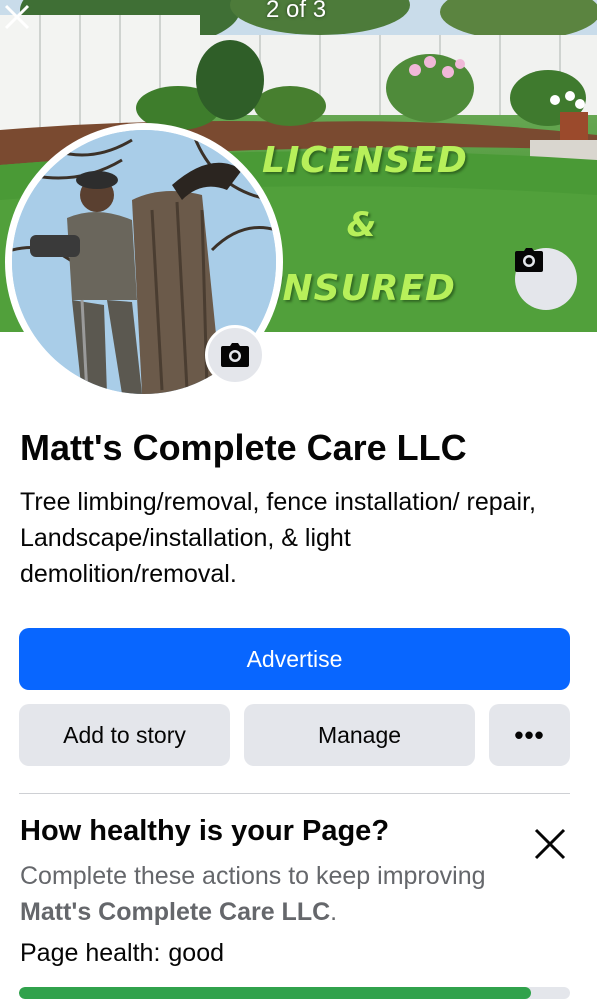  What do you see at coordinates (362, 288) in the screenshot?
I see `cover-text-insured: INSURED` at bounding box center [362, 288].